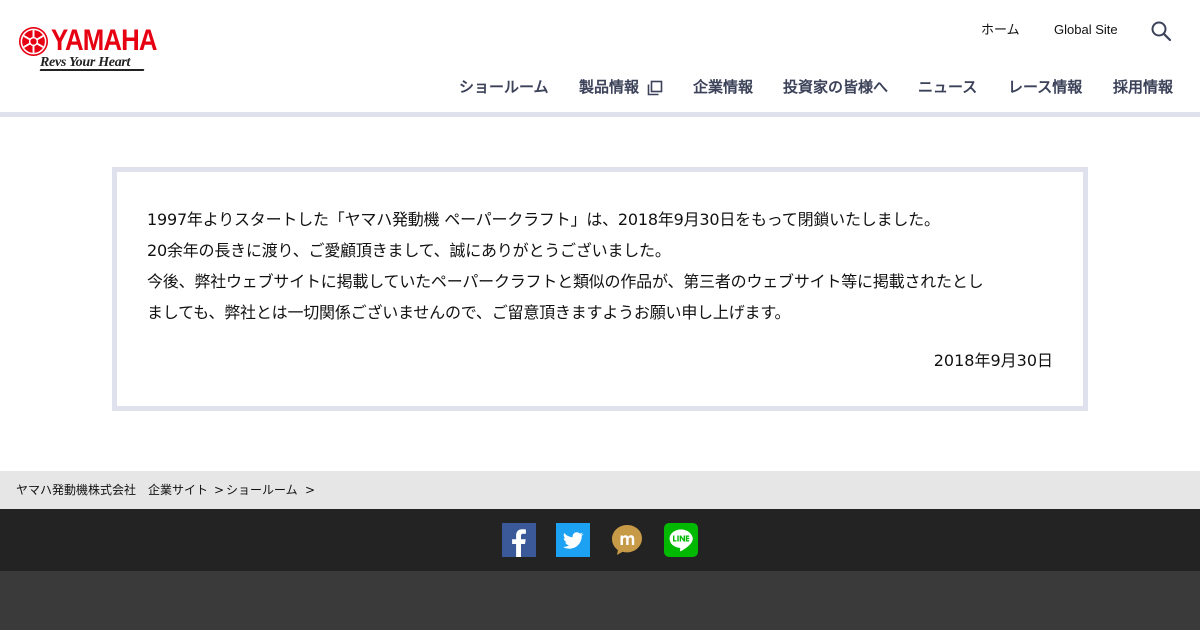 The height and width of the screenshot is (630, 1200). Describe the element at coordinates (723, 87) in the screenshot. I see `nav-corporate: 企業情報` at that location.